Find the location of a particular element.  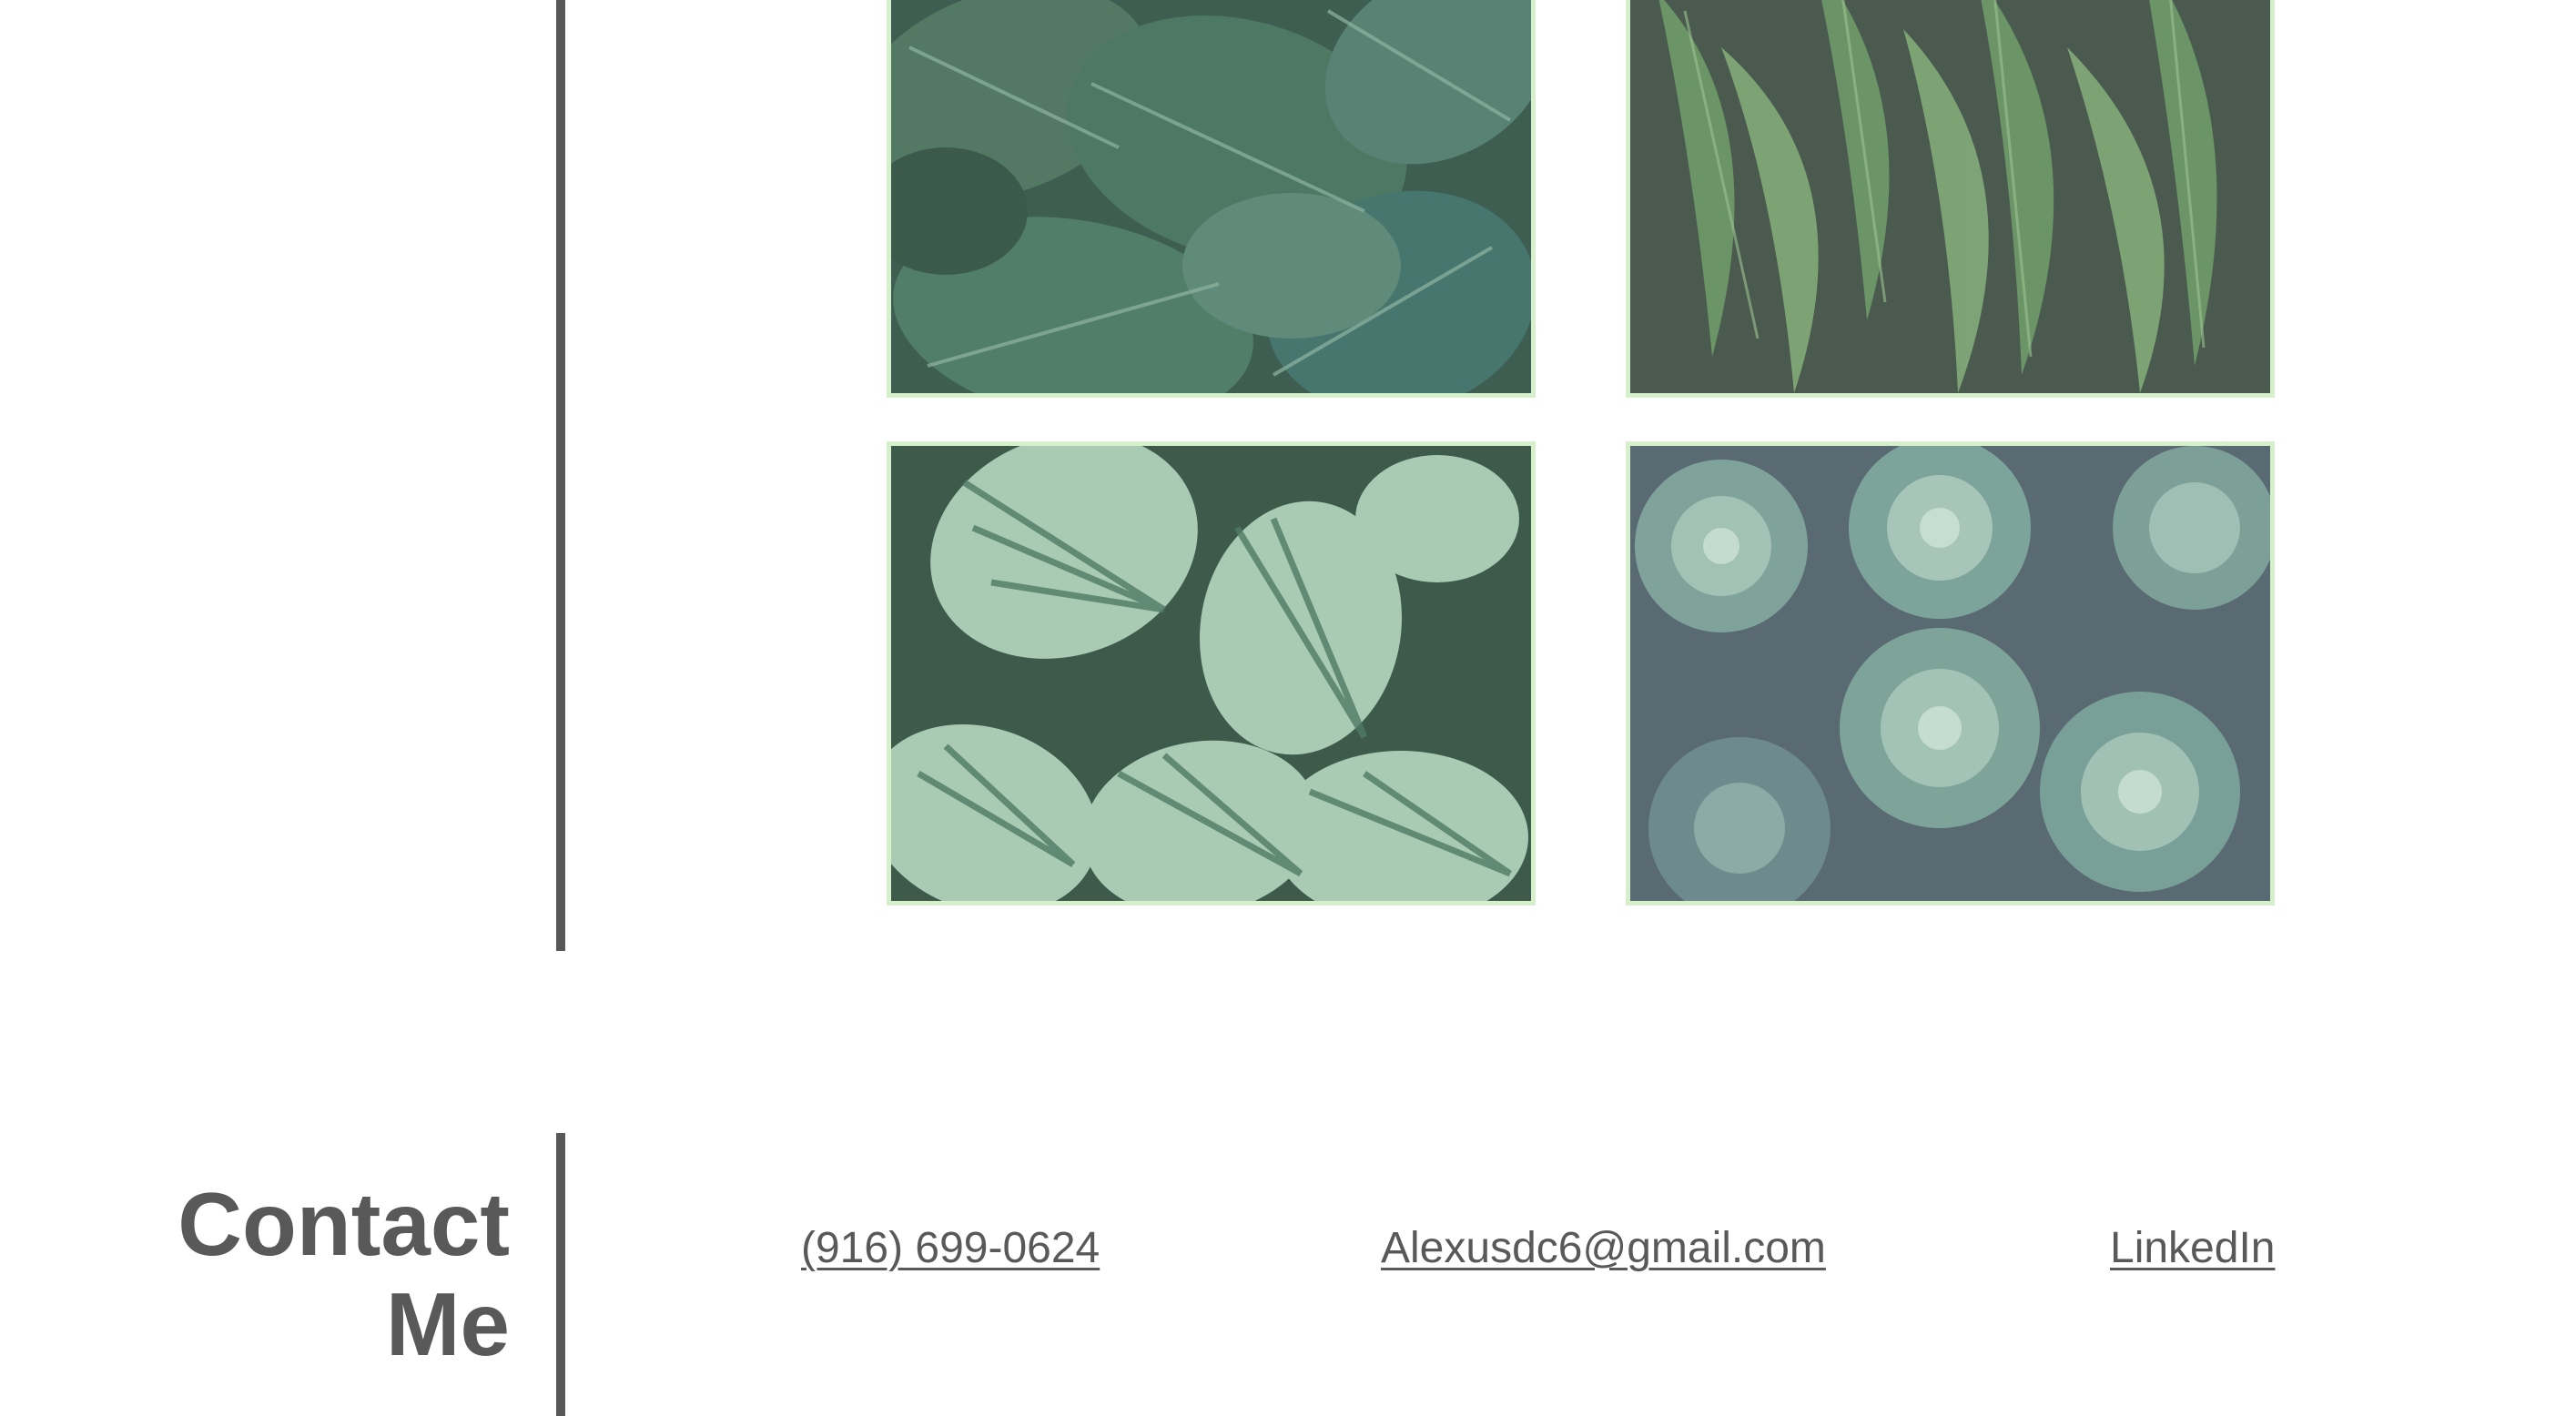

contact-heading-line2: Me is located at coordinates (447, 1324).